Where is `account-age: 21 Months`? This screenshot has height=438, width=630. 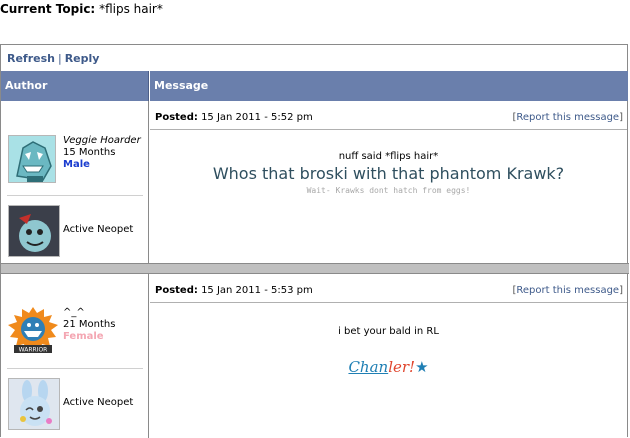 account-age: 21 Months is located at coordinates (89, 324).